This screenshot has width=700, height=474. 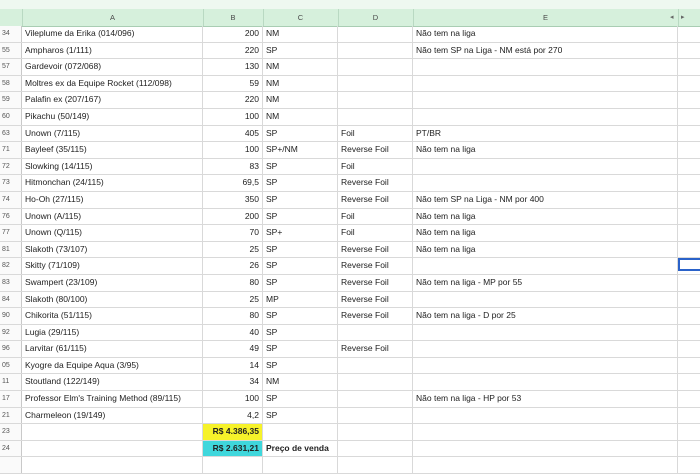 I want to click on row-number: 60, so click(x=11, y=116).